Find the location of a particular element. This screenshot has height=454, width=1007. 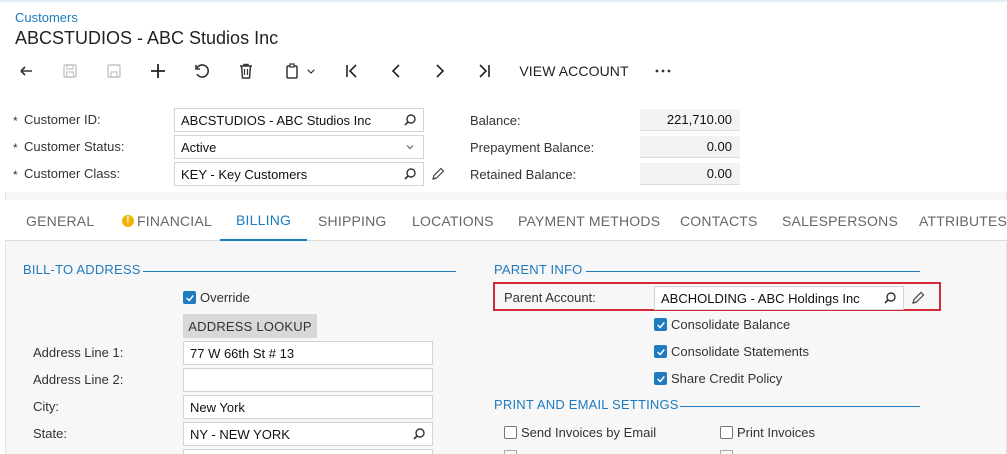

back-button is located at coordinates (27, 71).